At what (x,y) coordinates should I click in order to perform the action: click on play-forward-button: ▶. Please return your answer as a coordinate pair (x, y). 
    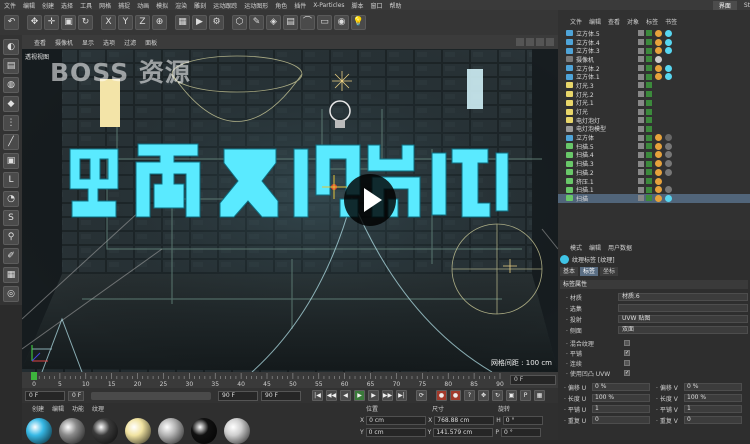
    Looking at the image, I should click on (359, 395).